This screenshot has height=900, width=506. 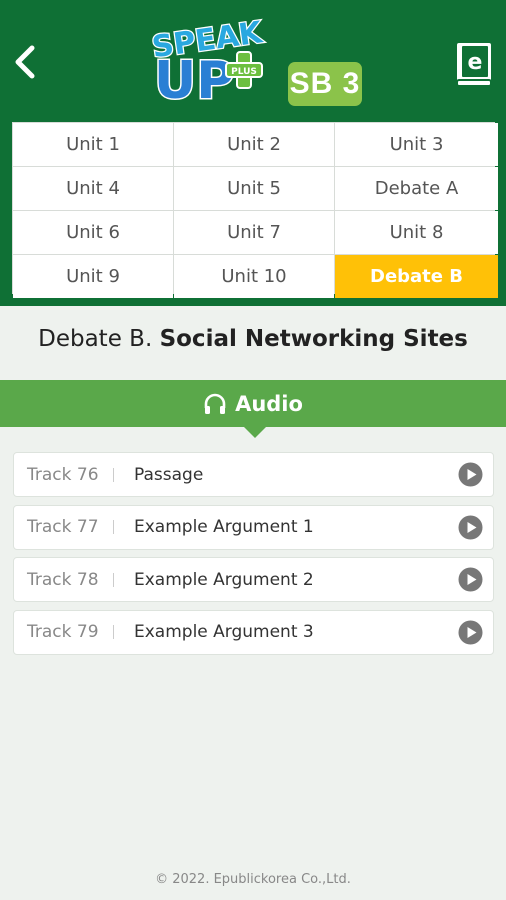 What do you see at coordinates (25, 62) in the screenshot?
I see `back-chevron-icon` at bounding box center [25, 62].